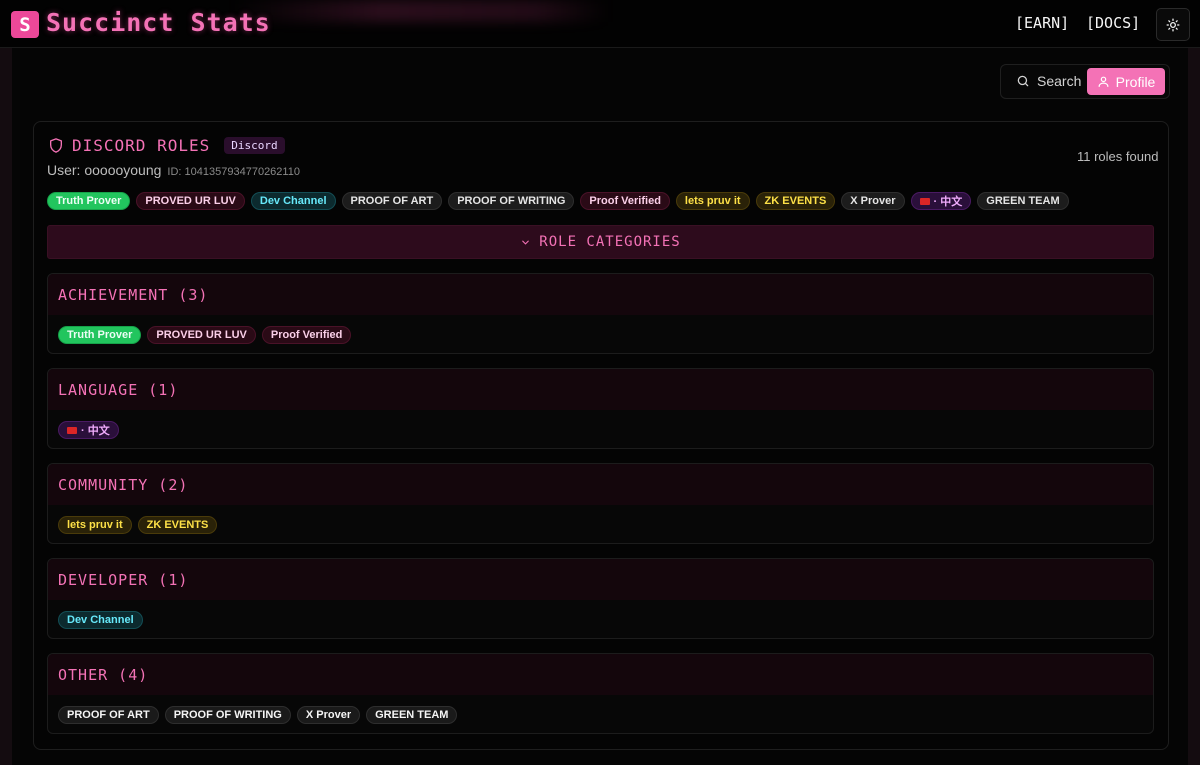  Describe the element at coordinates (1023, 81) in the screenshot. I see `search-icon` at that location.